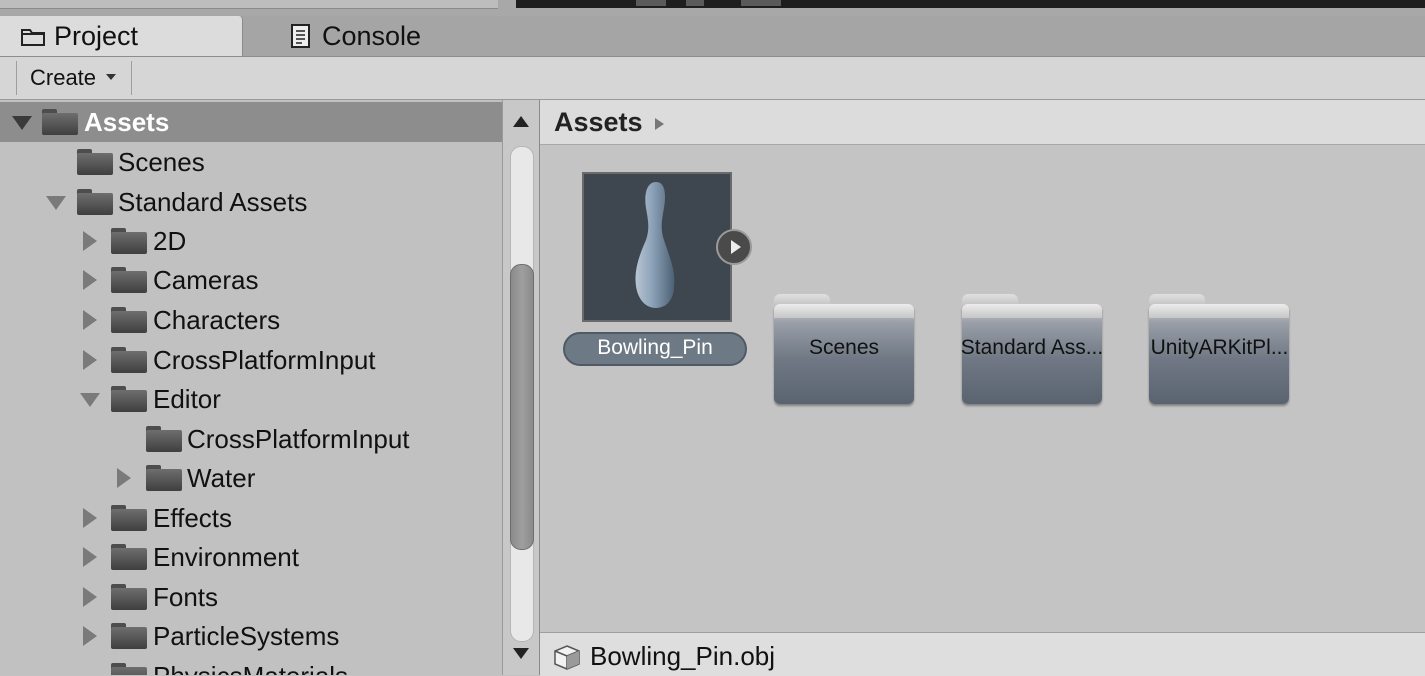 This screenshot has width=1425, height=676. Describe the element at coordinates (170, 240) in the screenshot. I see `tree-item-label: 2D` at that location.